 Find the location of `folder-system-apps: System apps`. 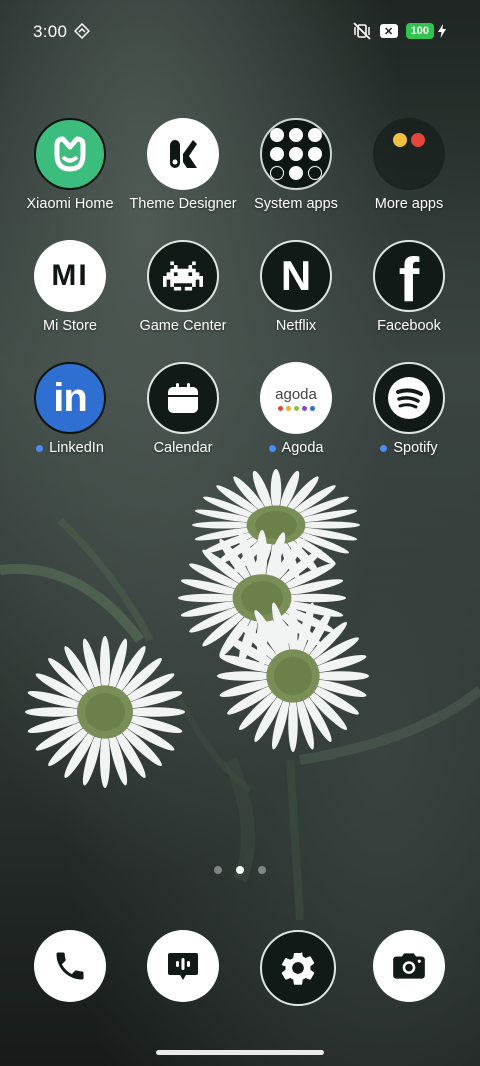

folder-system-apps: System apps is located at coordinates (296, 165).